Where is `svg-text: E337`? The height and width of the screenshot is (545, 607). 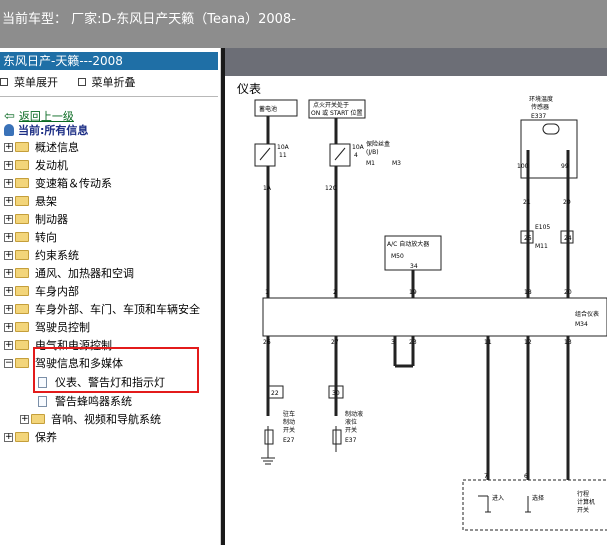
svg-text: E337 is located at coordinates (538, 116).